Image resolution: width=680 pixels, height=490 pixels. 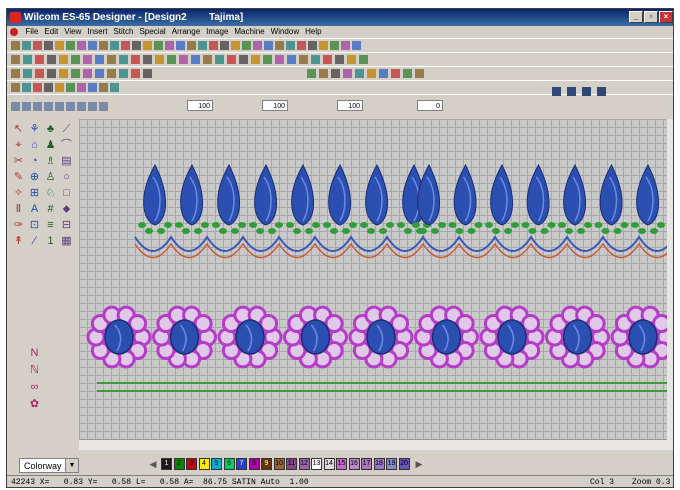 What do you see at coordinates (316, 464) in the screenshot?
I see `color-swatch-13: 13` at bounding box center [316, 464].